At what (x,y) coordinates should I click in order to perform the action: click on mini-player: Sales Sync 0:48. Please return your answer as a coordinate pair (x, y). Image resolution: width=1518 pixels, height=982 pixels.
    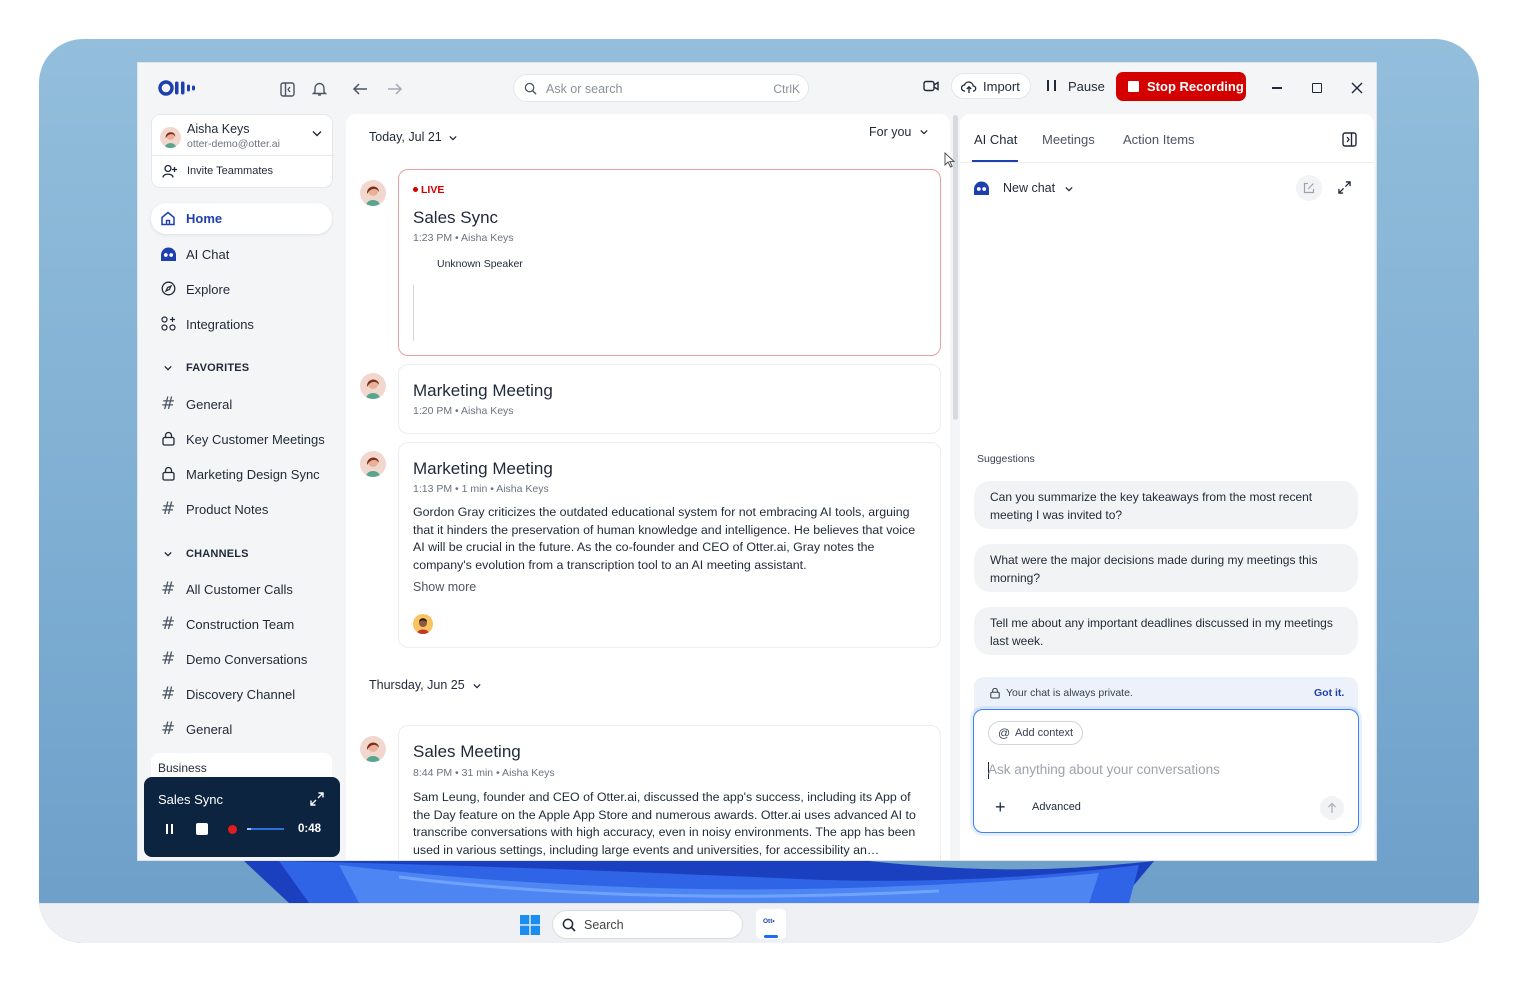
    Looking at the image, I should click on (242, 817).